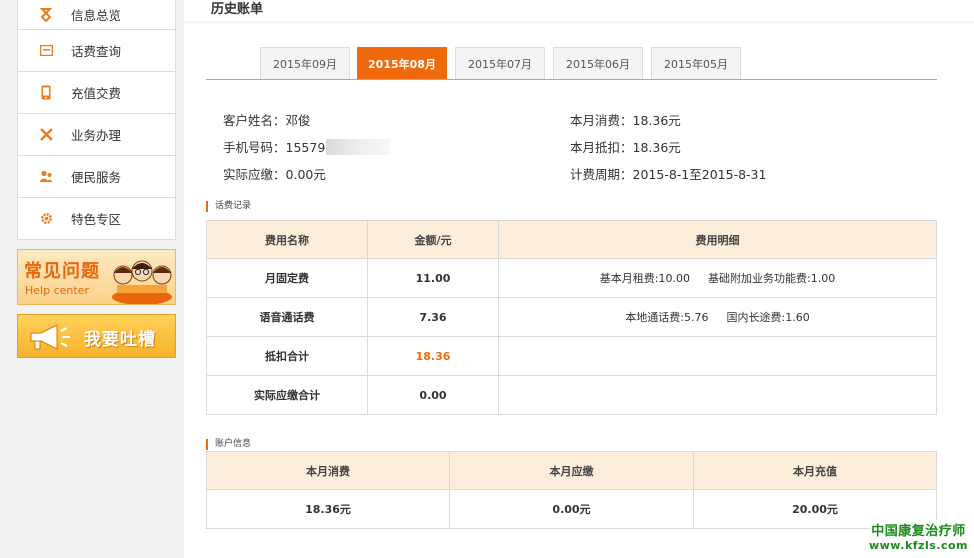 This screenshot has height=558, width=974. What do you see at coordinates (667, 317) in the screenshot?
I see `fee-detail-item: 本地通话费:5.76` at bounding box center [667, 317].